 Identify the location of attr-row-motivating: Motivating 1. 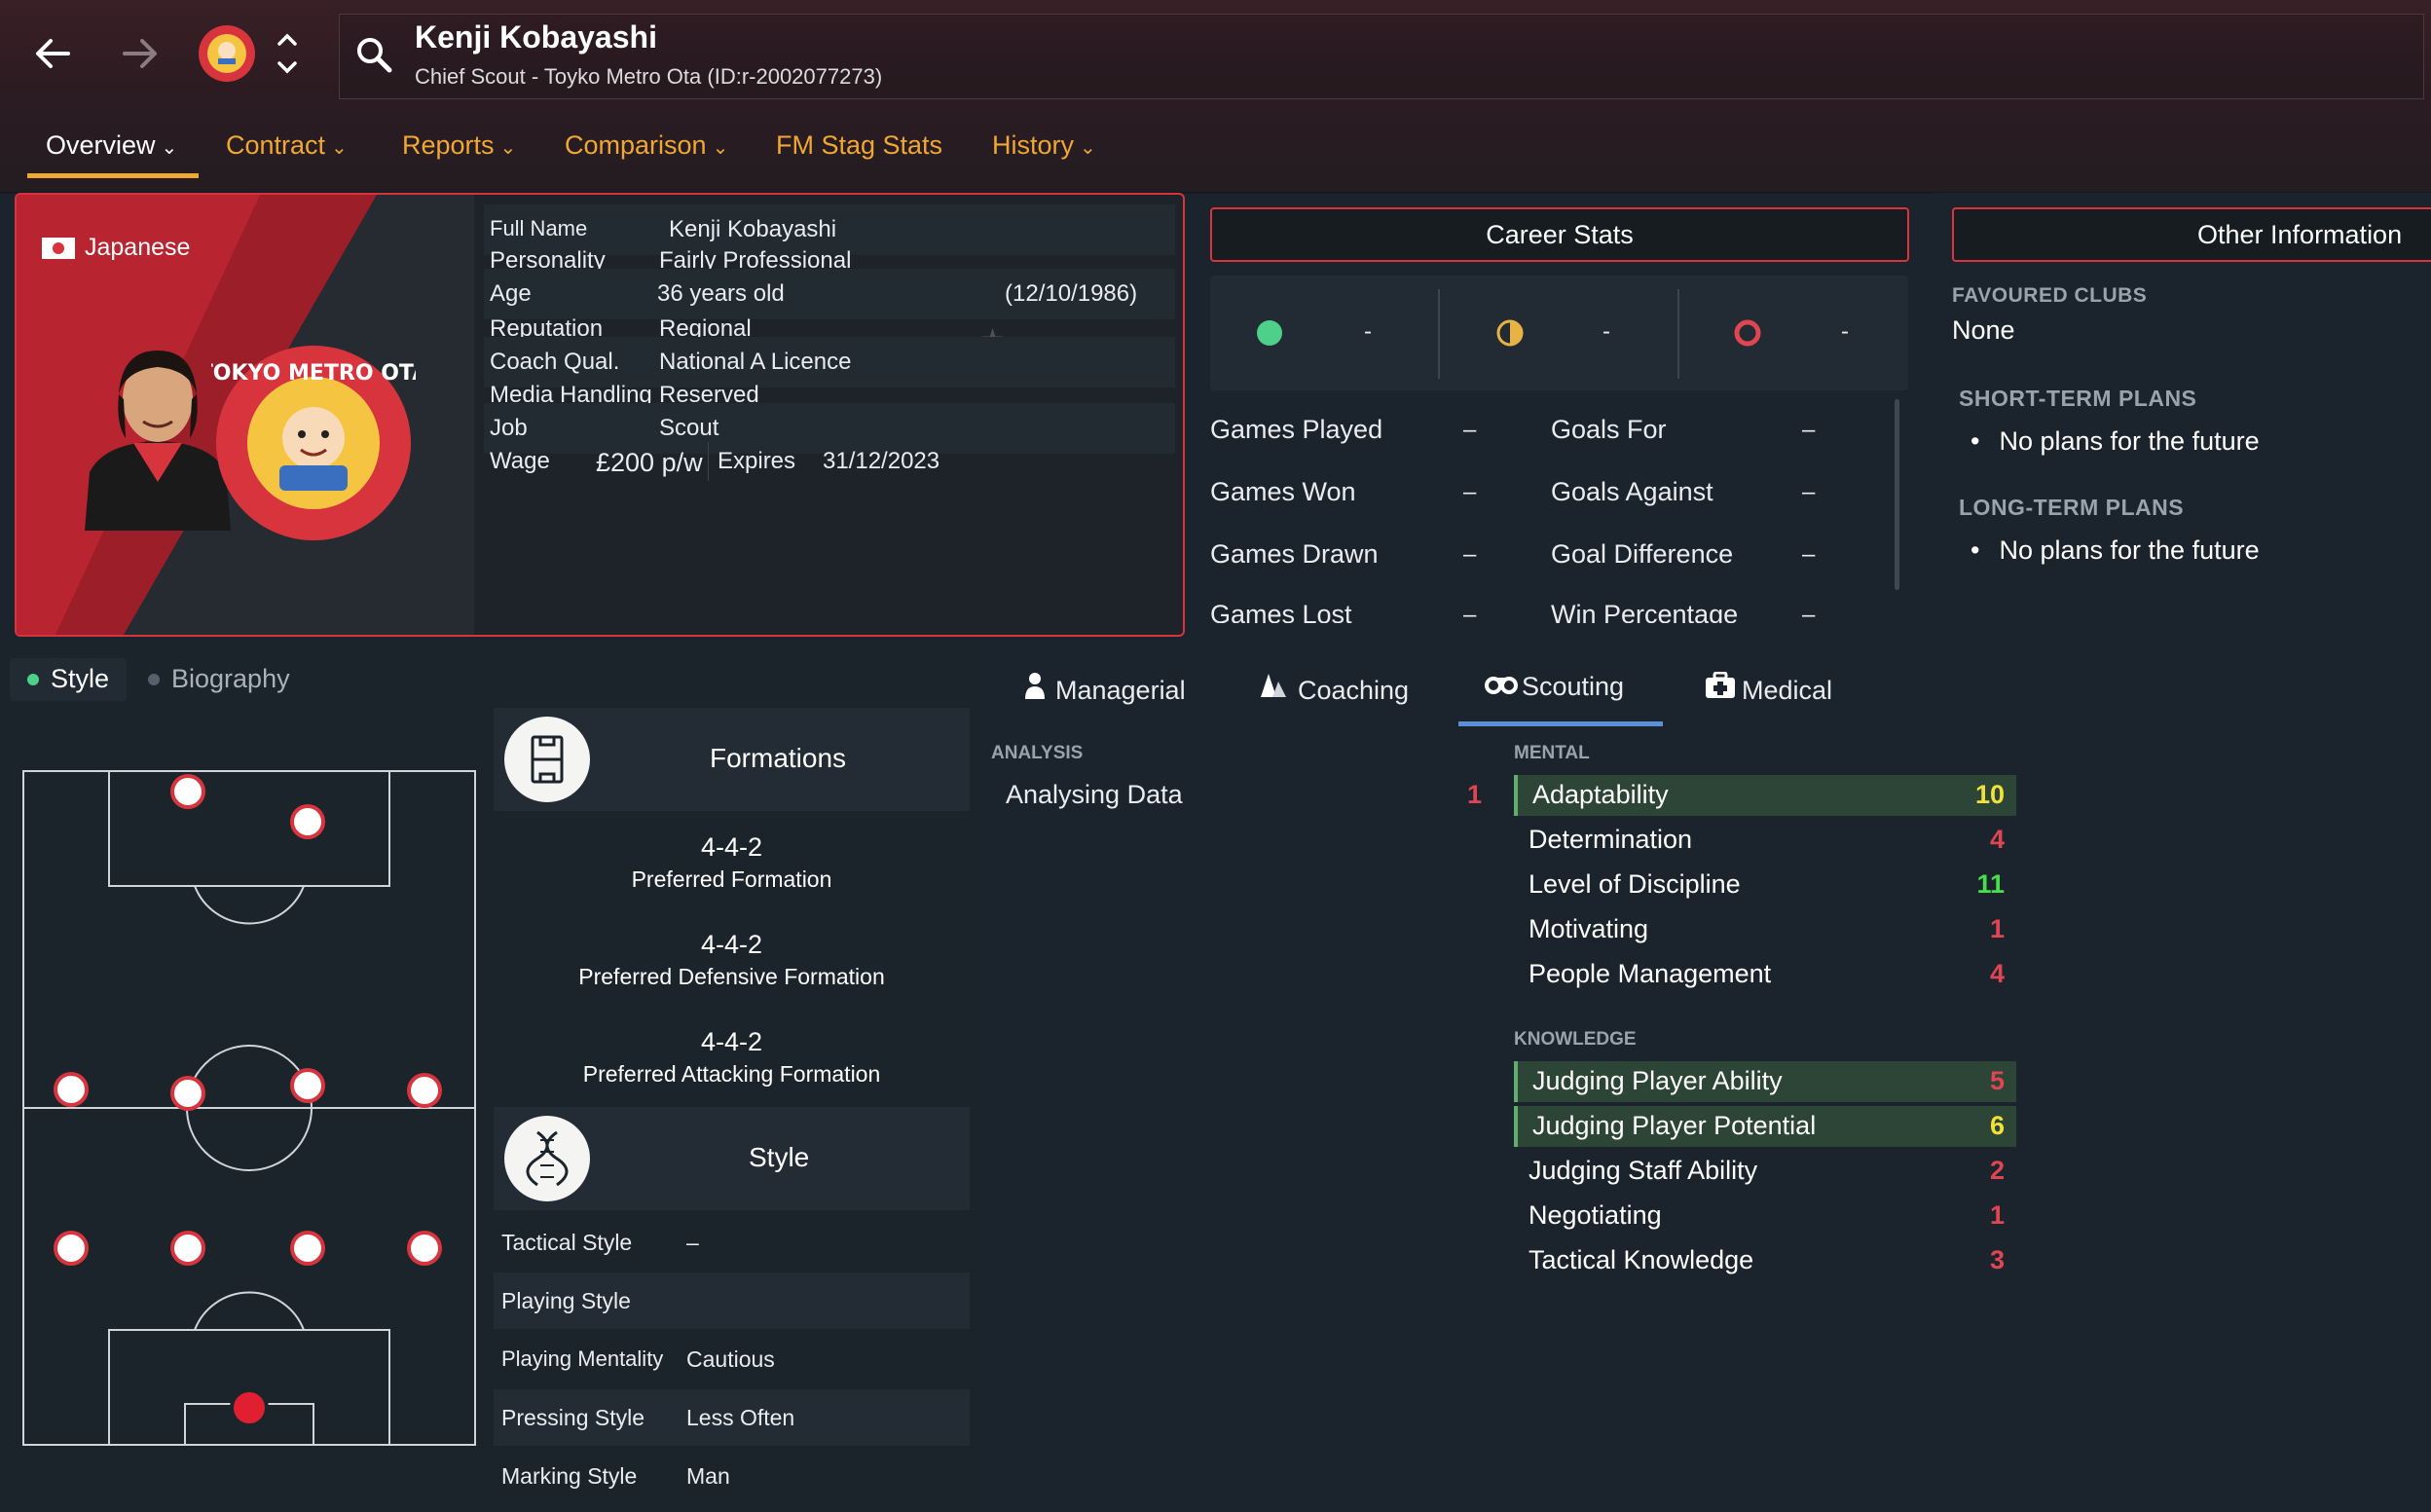
(1765, 929).